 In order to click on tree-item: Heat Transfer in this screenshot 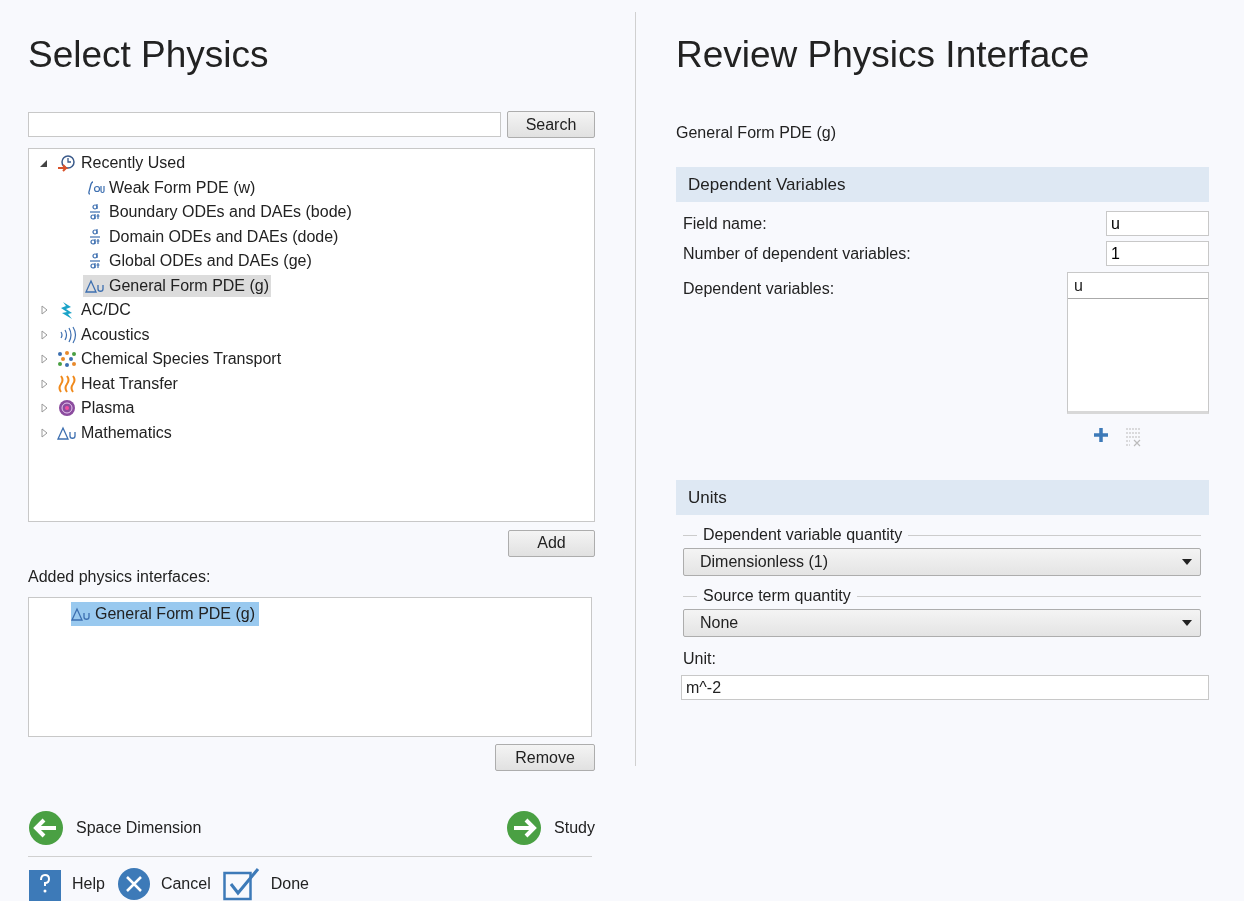, I will do `click(117, 383)`.